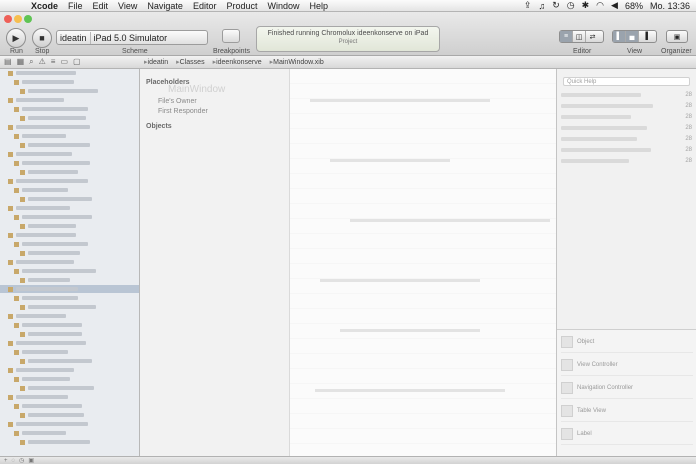 The width and height of the screenshot is (696, 464). What do you see at coordinates (101, 6) in the screenshot?
I see `menu-edit: Edit` at bounding box center [101, 6].